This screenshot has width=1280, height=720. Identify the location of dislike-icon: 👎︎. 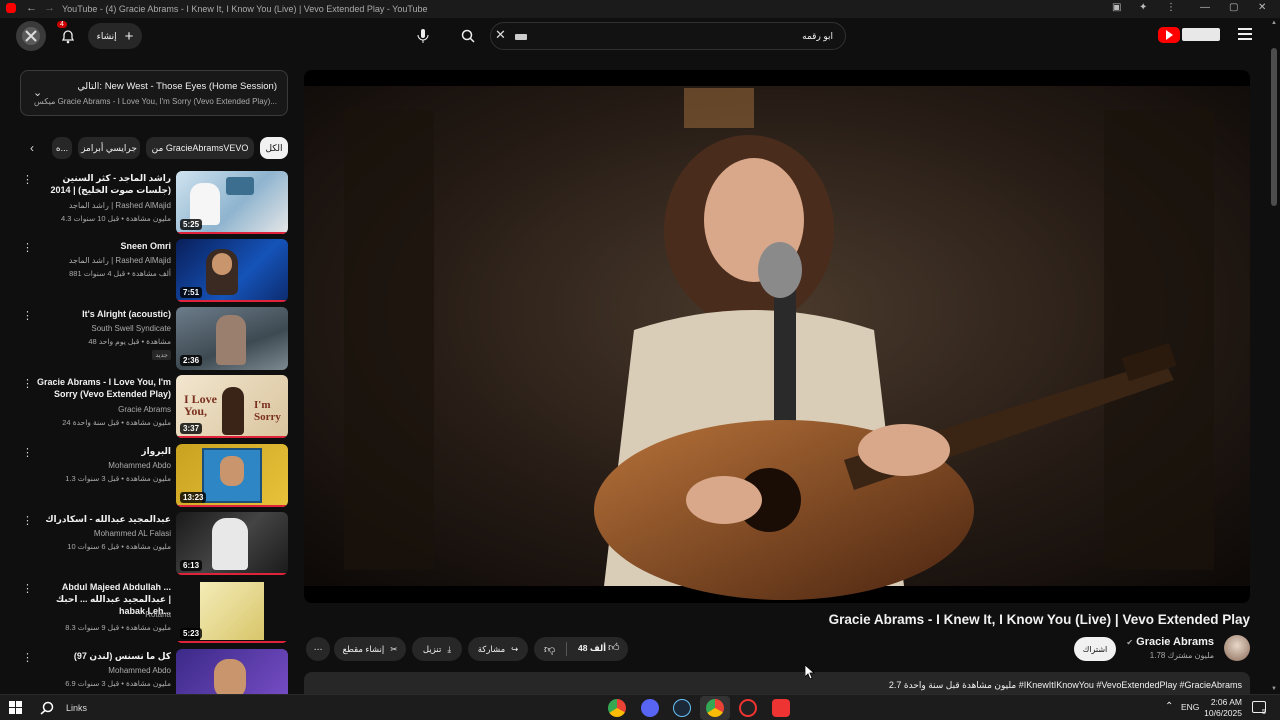
(549, 649).